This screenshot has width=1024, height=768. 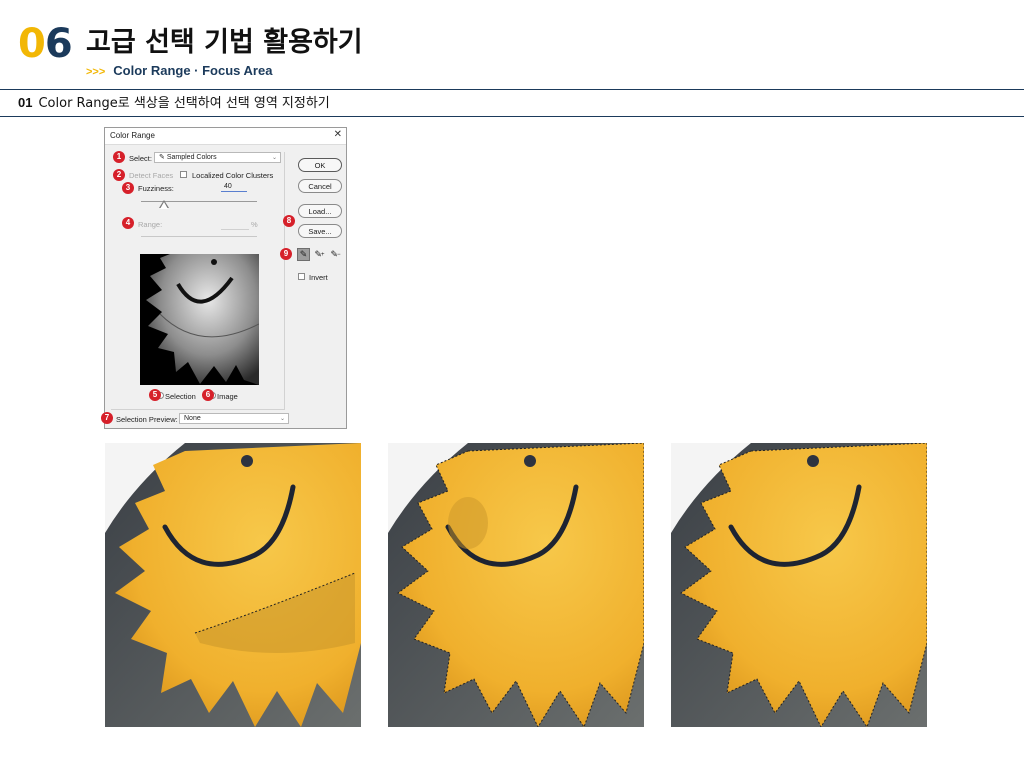 What do you see at coordinates (192, 418) in the screenshot?
I see `selection-preview-value: None` at bounding box center [192, 418].